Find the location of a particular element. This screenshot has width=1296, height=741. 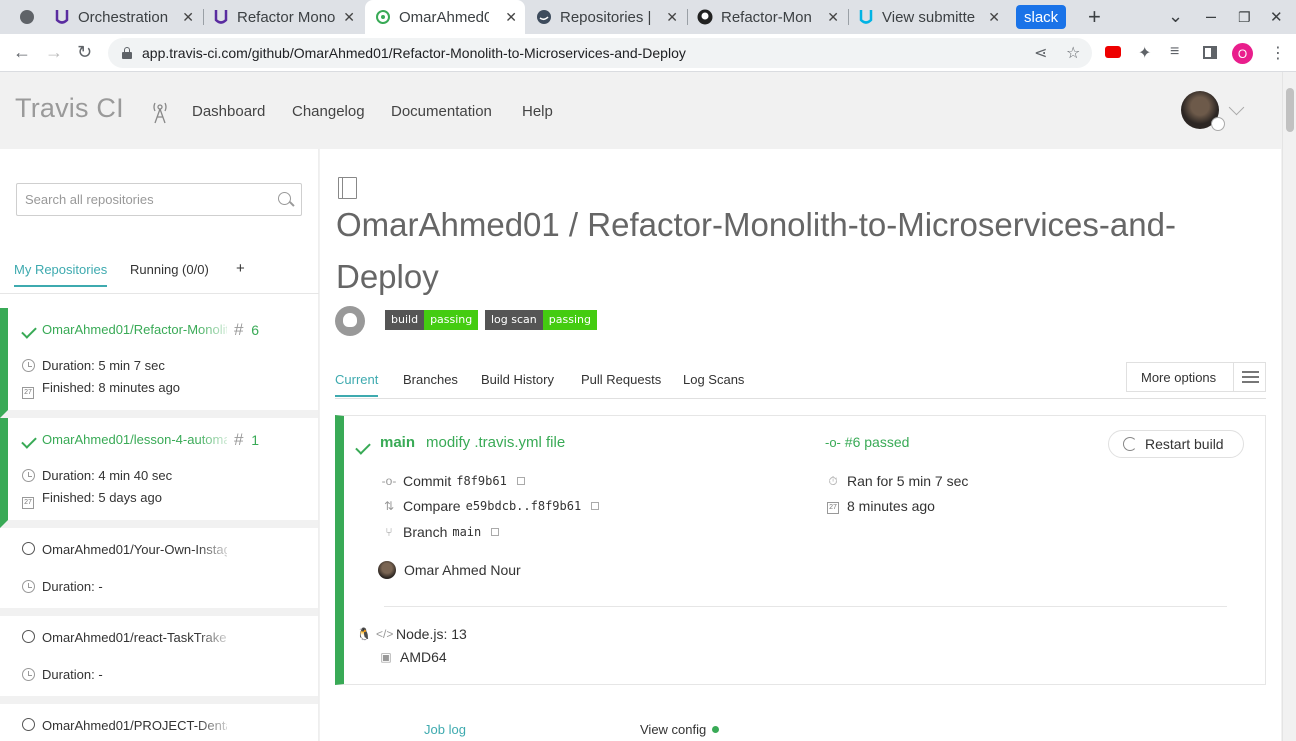

extensions-puzzle-icon: ✦ is located at coordinates (1144, 53).